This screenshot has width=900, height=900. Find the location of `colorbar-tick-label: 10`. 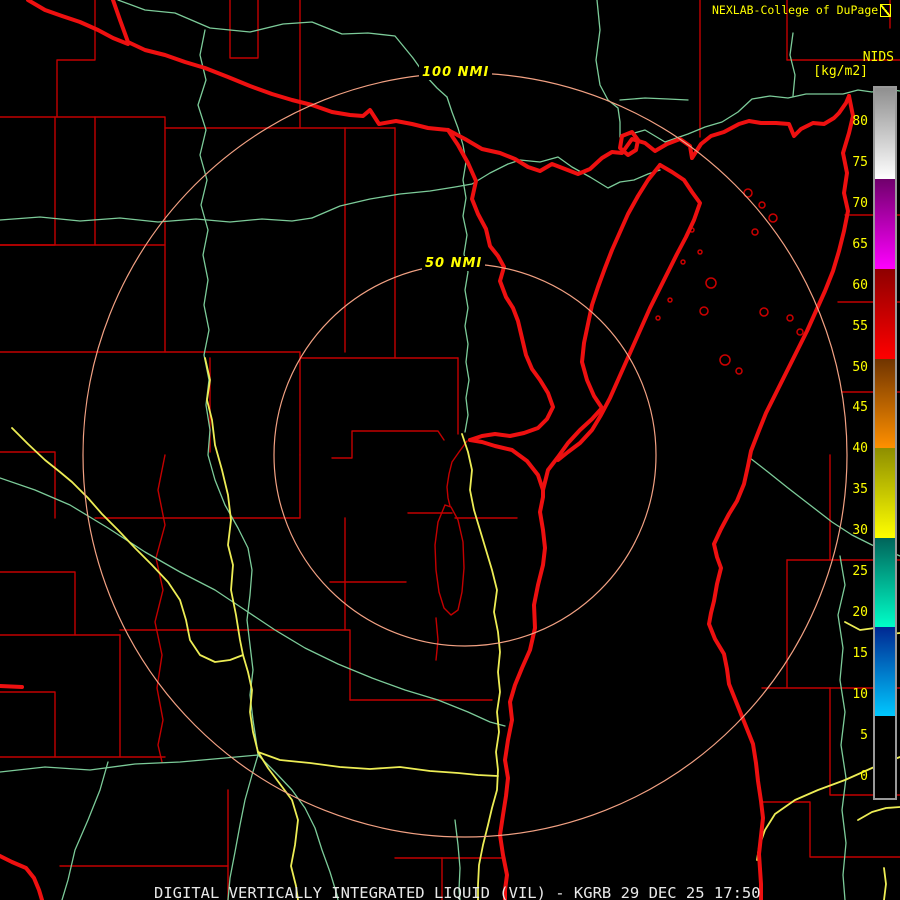

colorbar-tick-label: 10 is located at coordinates (860, 694).